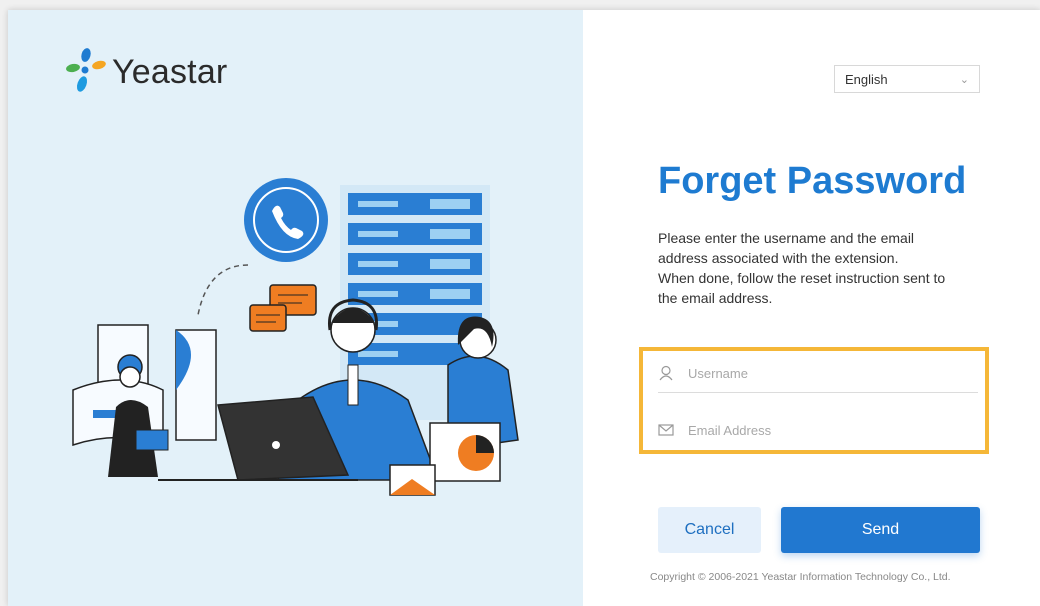  I want to click on yeastar-logo-icon, so click(86, 70).